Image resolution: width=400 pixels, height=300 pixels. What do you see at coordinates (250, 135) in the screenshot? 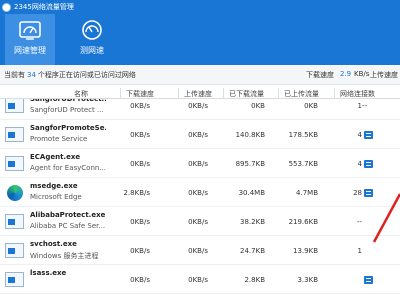
I see `downloaded-cell: 140.8KB` at bounding box center [250, 135].